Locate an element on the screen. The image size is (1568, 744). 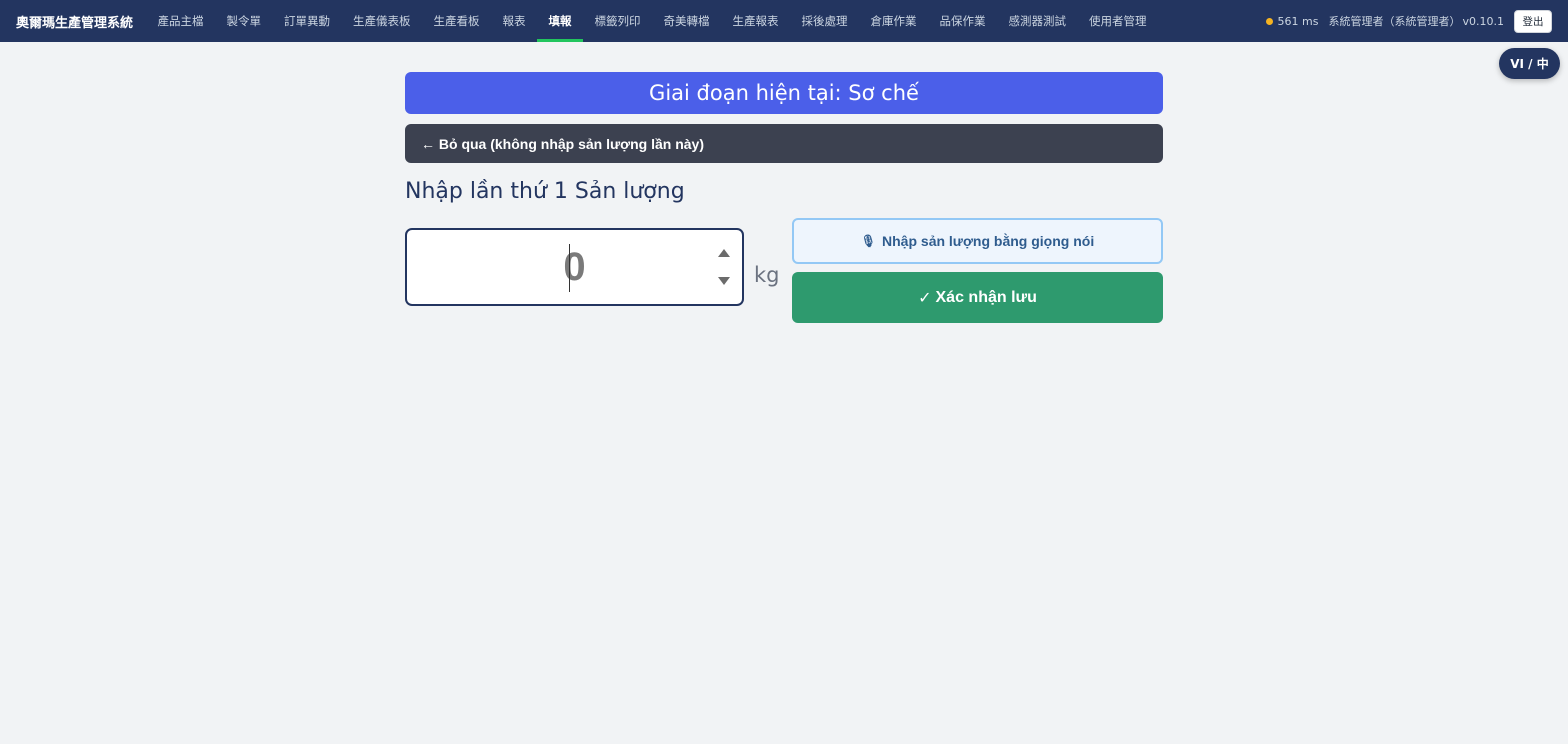
checkmark-icon: ✓ is located at coordinates (925, 298).